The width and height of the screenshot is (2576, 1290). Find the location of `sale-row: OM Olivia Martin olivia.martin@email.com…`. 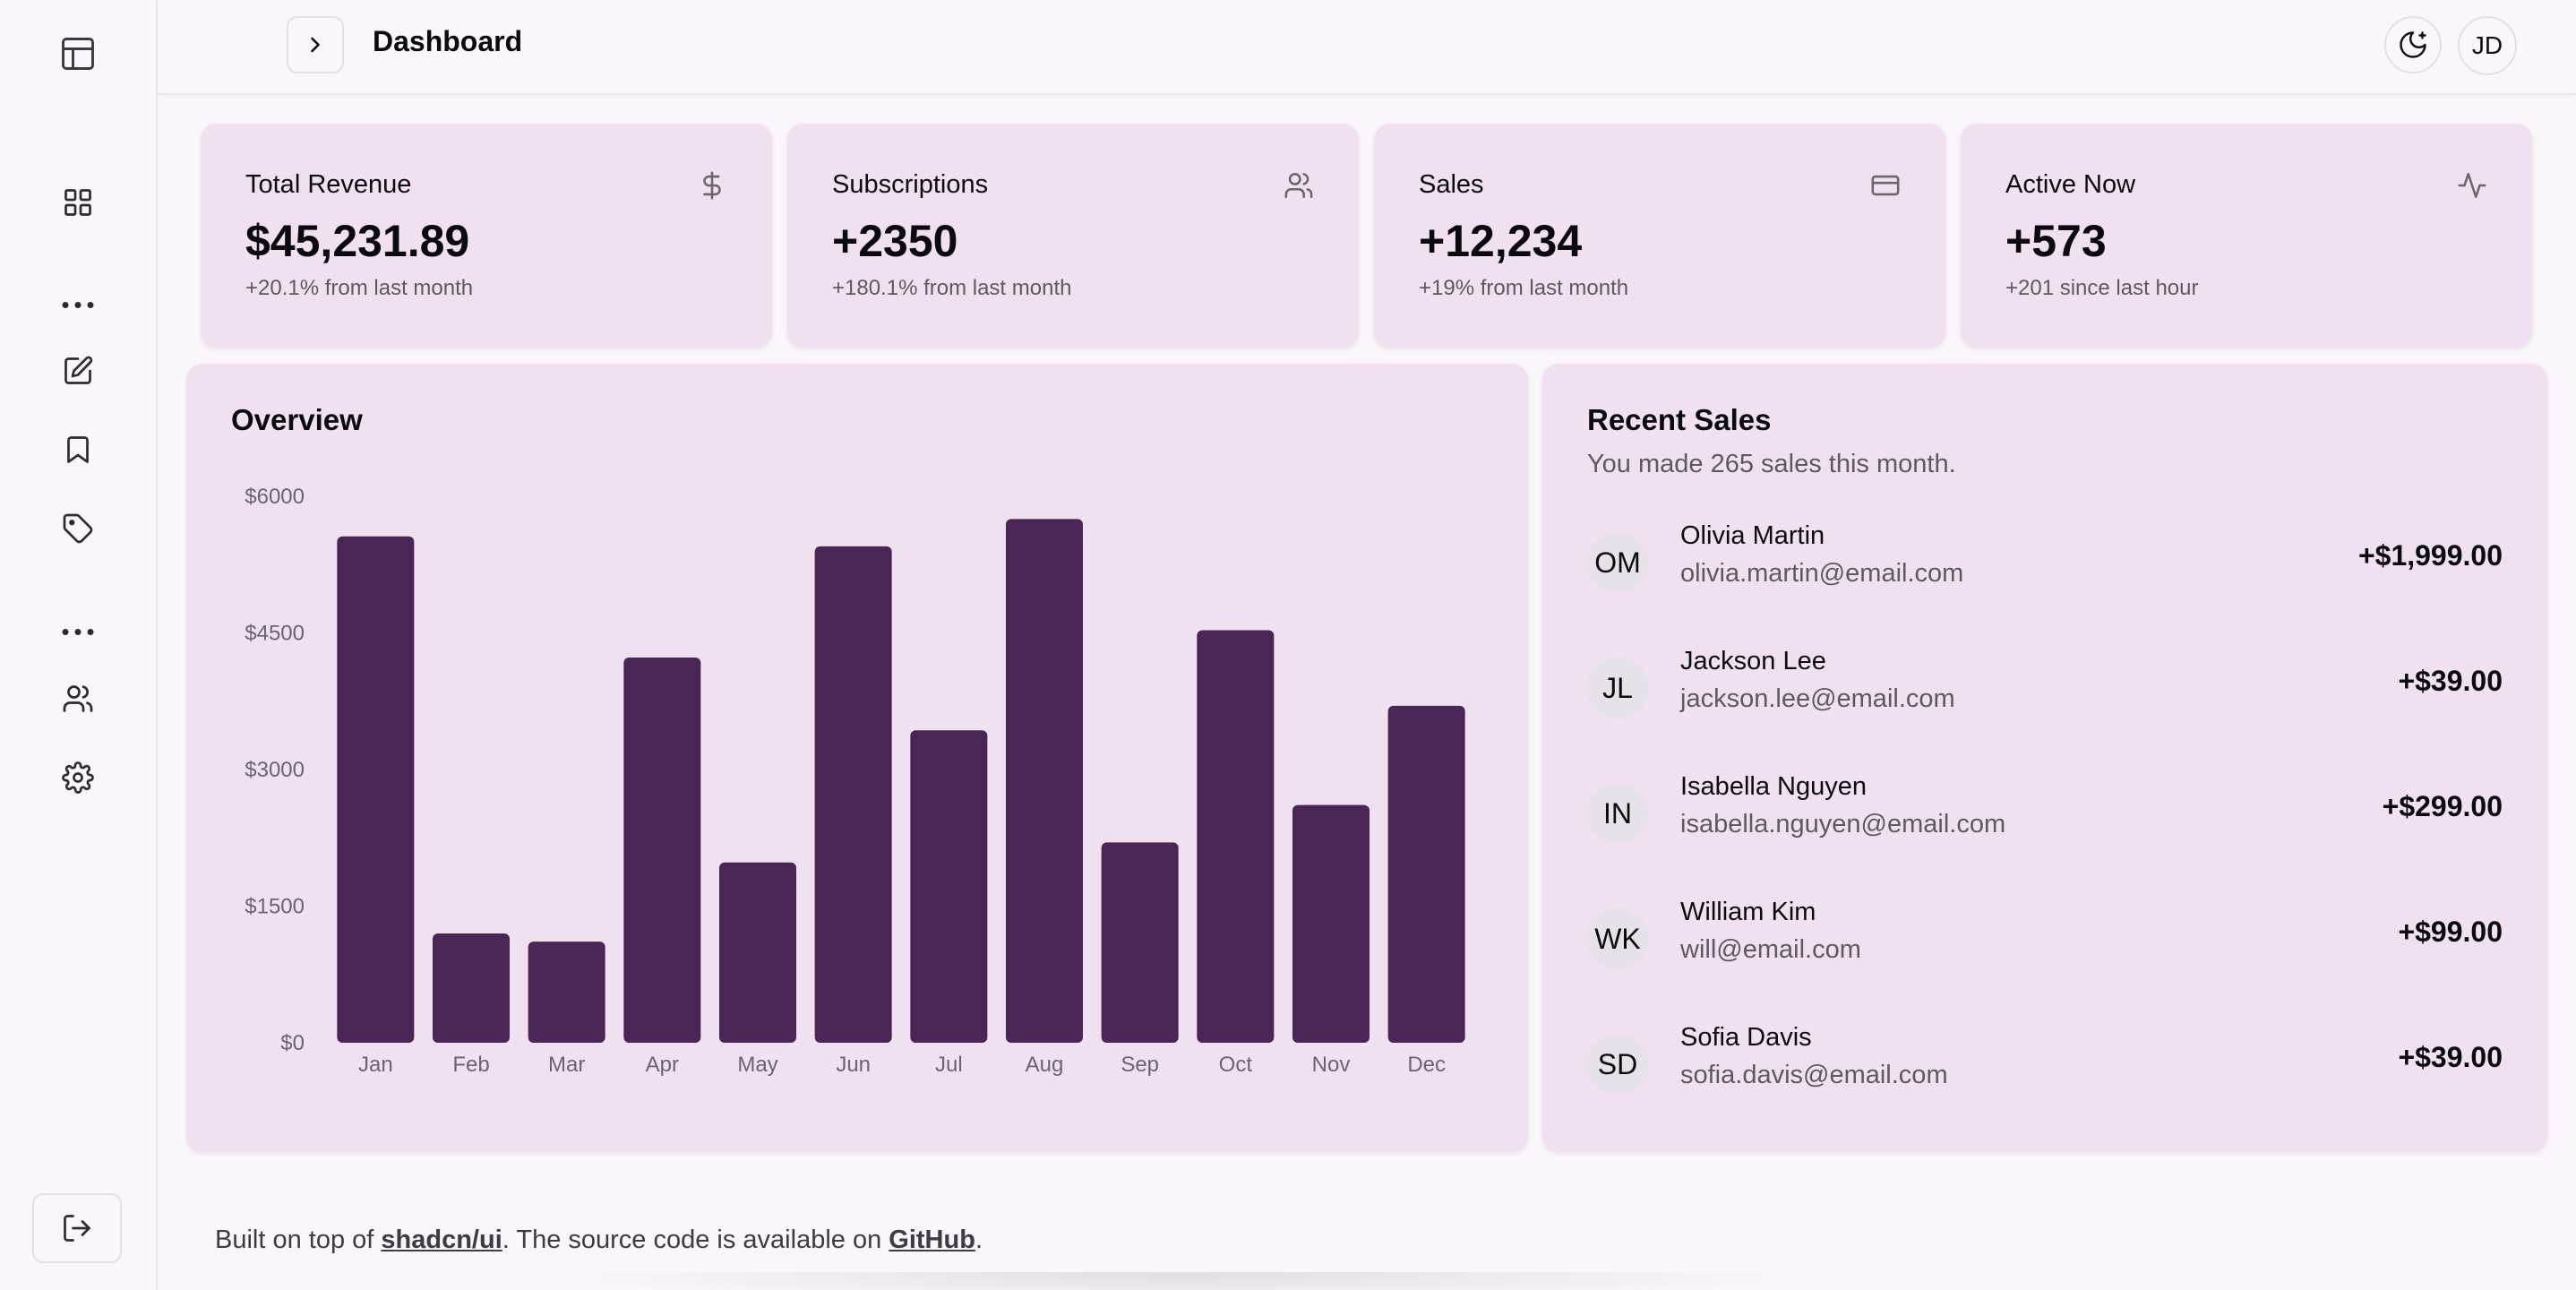

sale-row: OM Olivia Martin olivia.martin@email.com… is located at coordinates (2045, 562).